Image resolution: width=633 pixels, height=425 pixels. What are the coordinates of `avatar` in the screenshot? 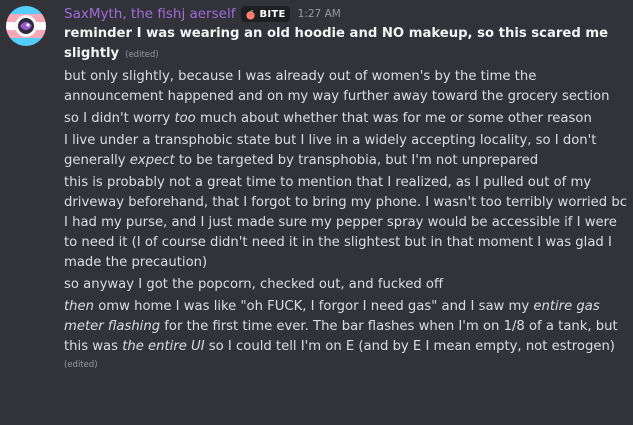 It's located at (26, 26).